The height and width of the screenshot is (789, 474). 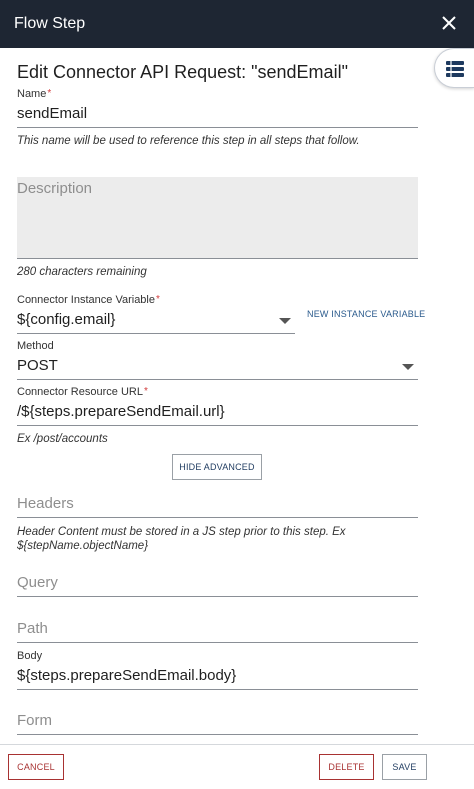 I want to click on connector-label: Connector Instance Variable*, so click(x=88, y=300).